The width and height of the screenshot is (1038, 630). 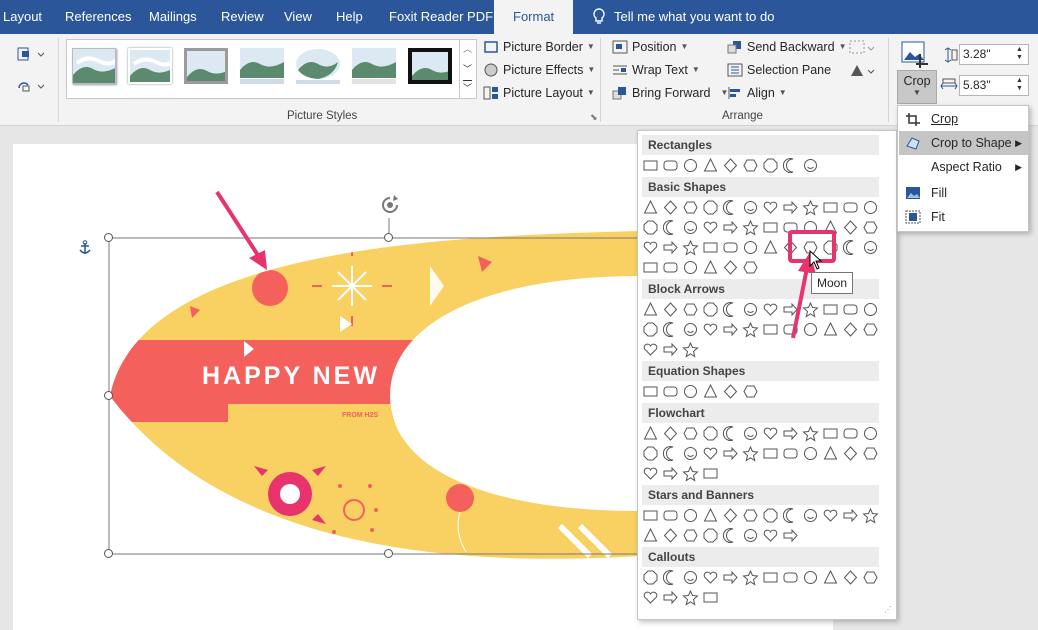 I want to click on scroll-down-icon: ﹀, so click(x=467, y=68).